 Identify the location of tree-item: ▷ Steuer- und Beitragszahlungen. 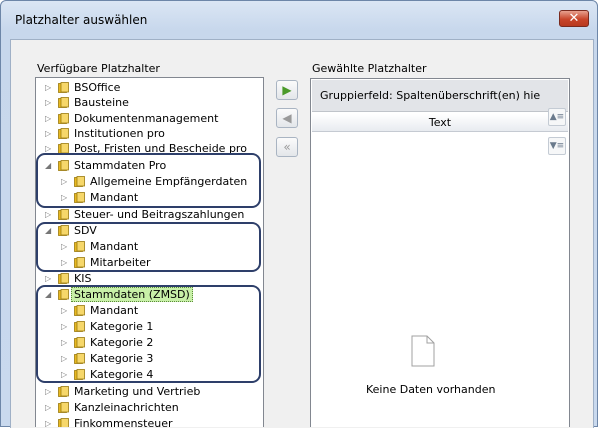
(149, 214).